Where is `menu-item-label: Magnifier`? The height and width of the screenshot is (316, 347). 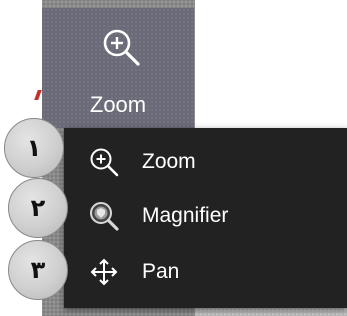
menu-item-label: Magnifier is located at coordinates (185, 215).